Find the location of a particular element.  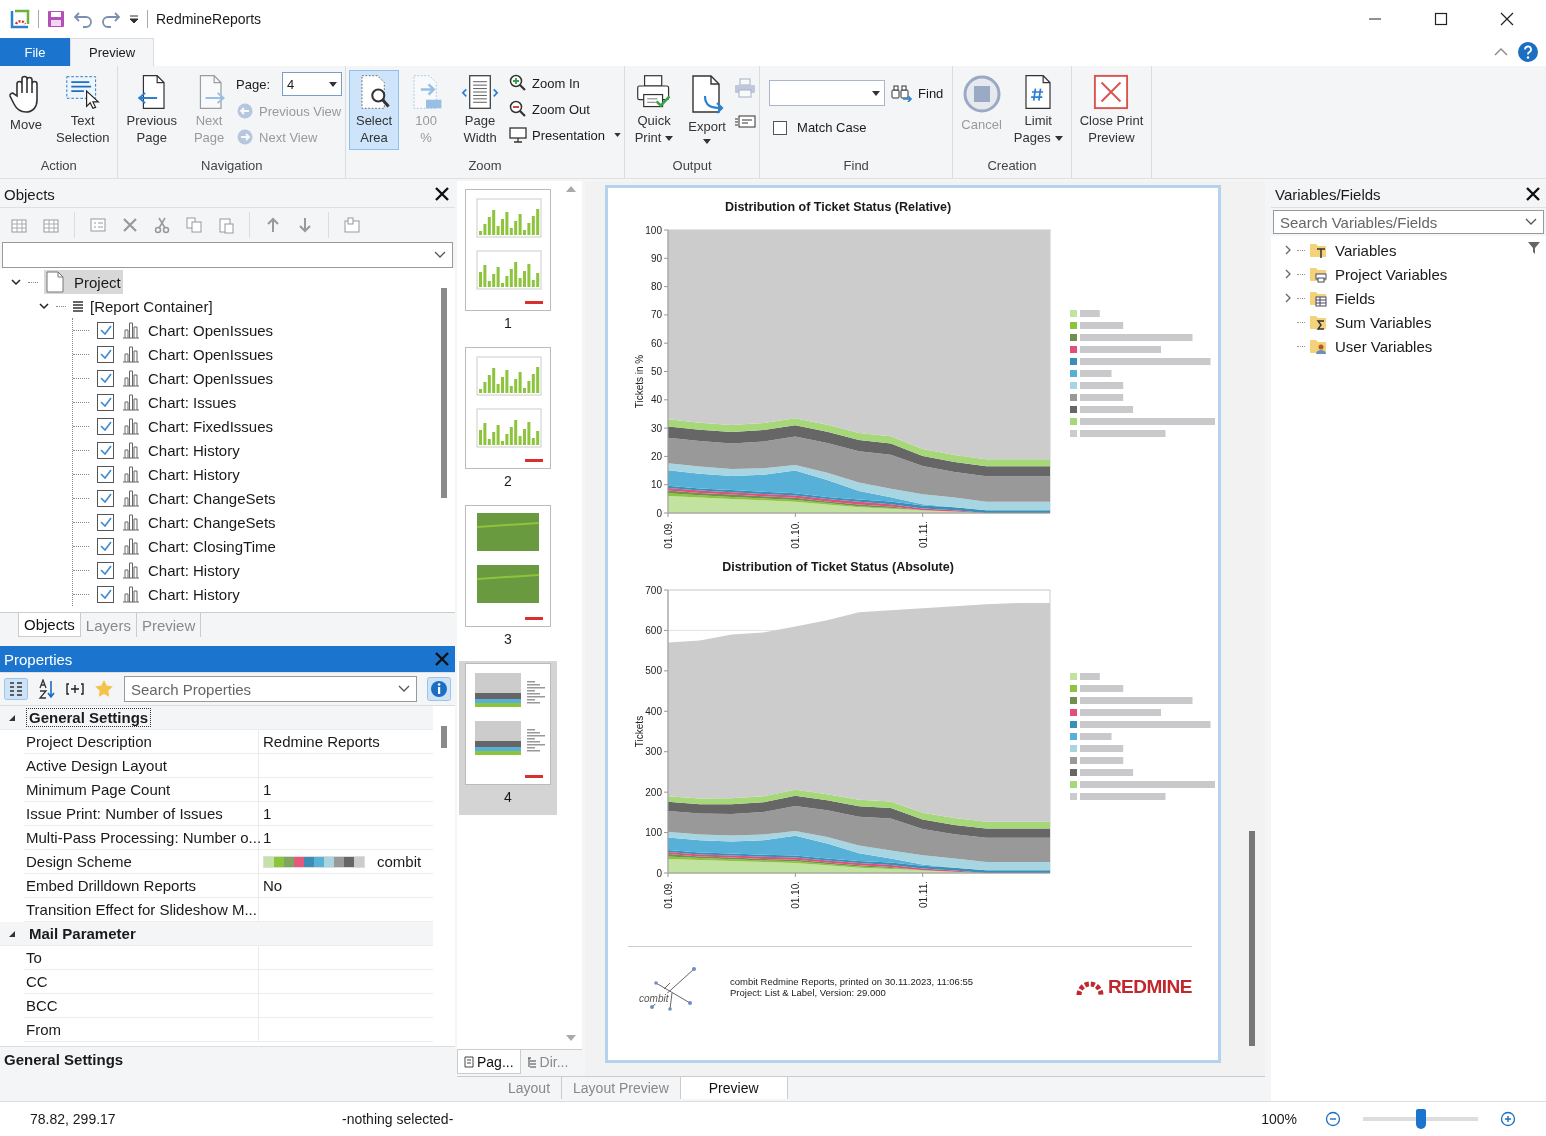

page-thumbnail: 2 is located at coordinates (508, 422).